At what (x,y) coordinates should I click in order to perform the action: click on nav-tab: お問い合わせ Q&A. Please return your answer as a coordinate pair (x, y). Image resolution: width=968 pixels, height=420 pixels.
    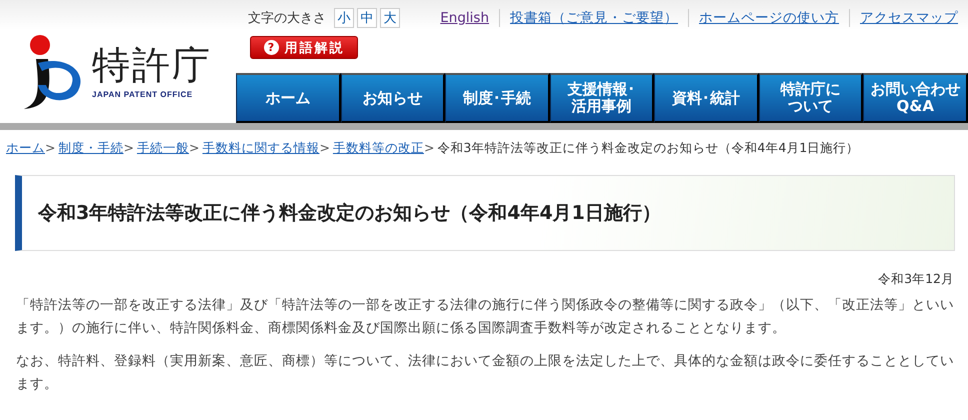
    Looking at the image, I should click on (915, 98).